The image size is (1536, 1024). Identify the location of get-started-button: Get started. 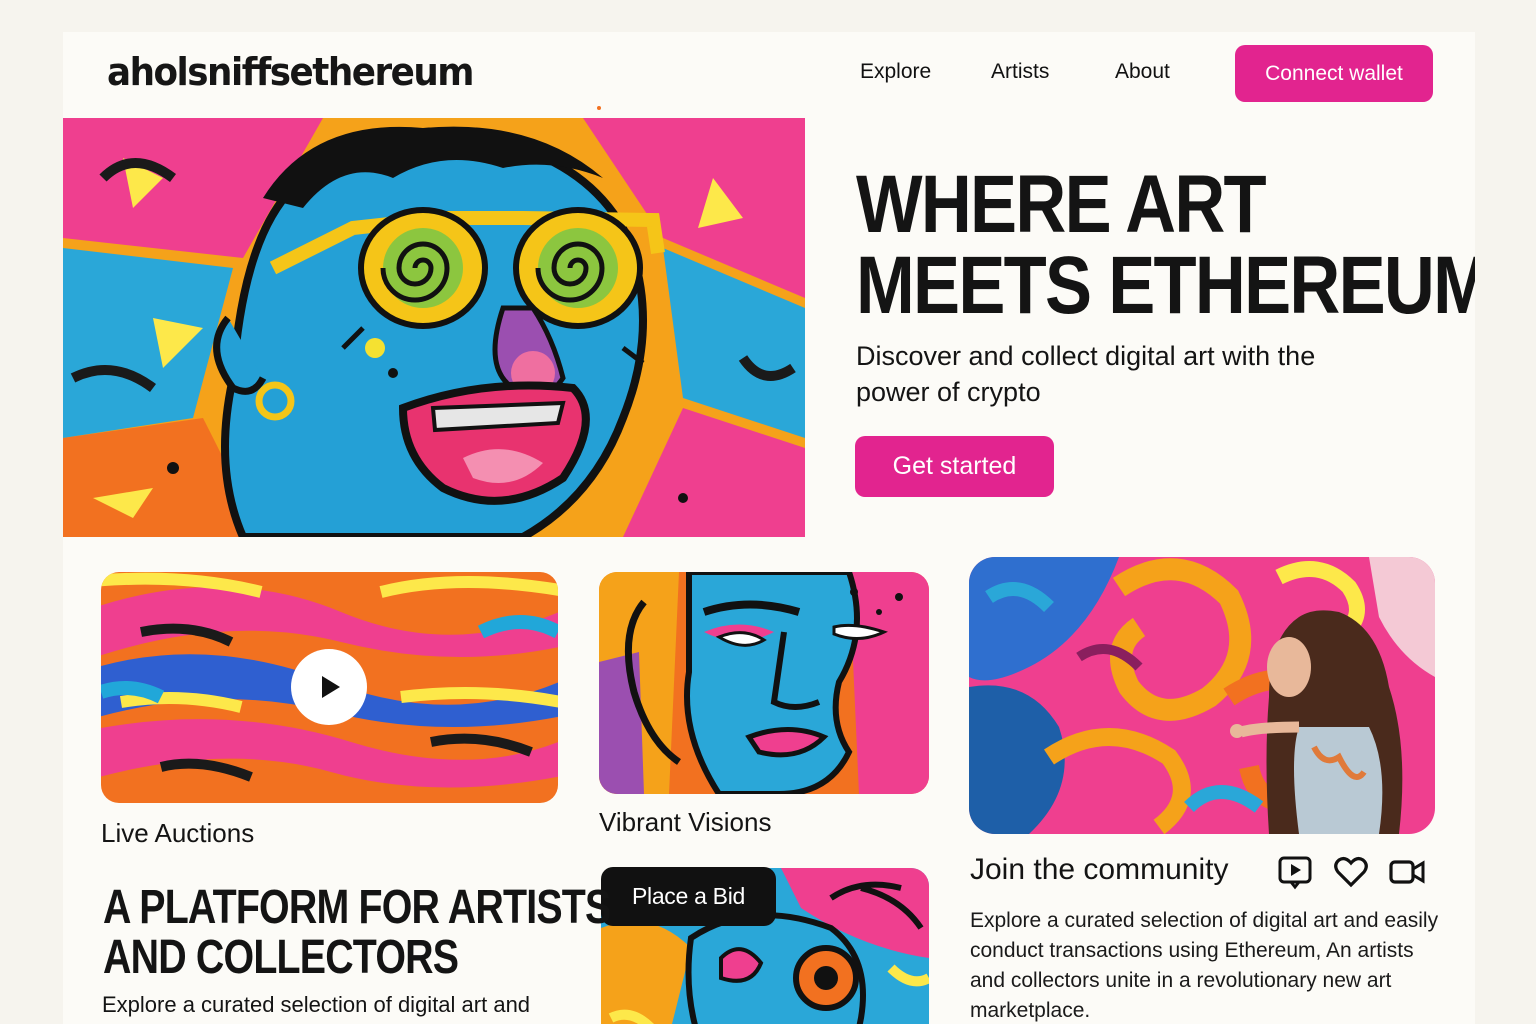
(954, 466).